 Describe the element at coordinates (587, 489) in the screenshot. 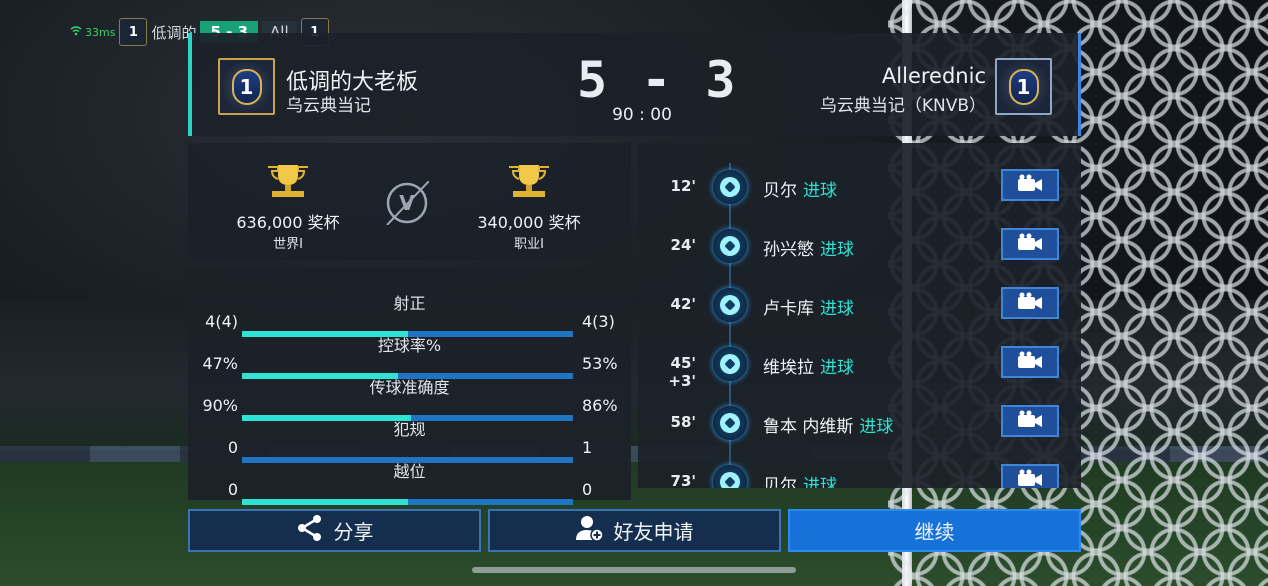

I see `stat-away-value: 0` at that location.